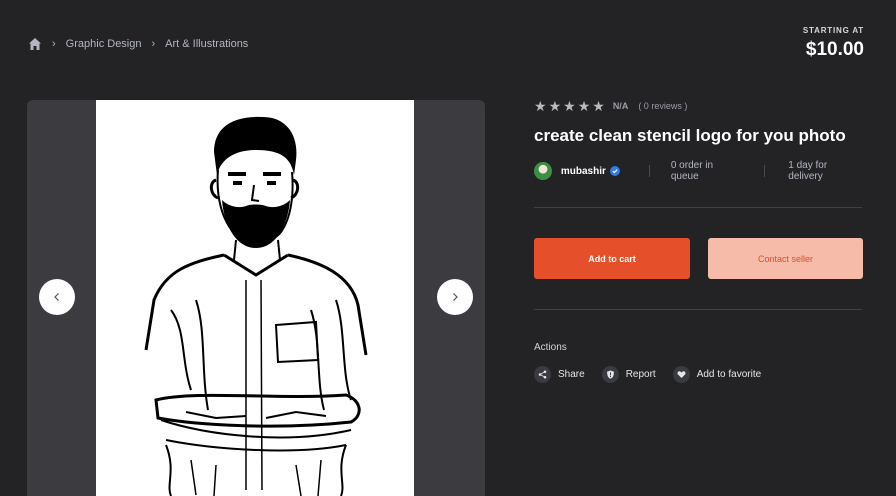 This screenshot has width=896, height=496. I want to click on share-button: Share, so click(559, 374).